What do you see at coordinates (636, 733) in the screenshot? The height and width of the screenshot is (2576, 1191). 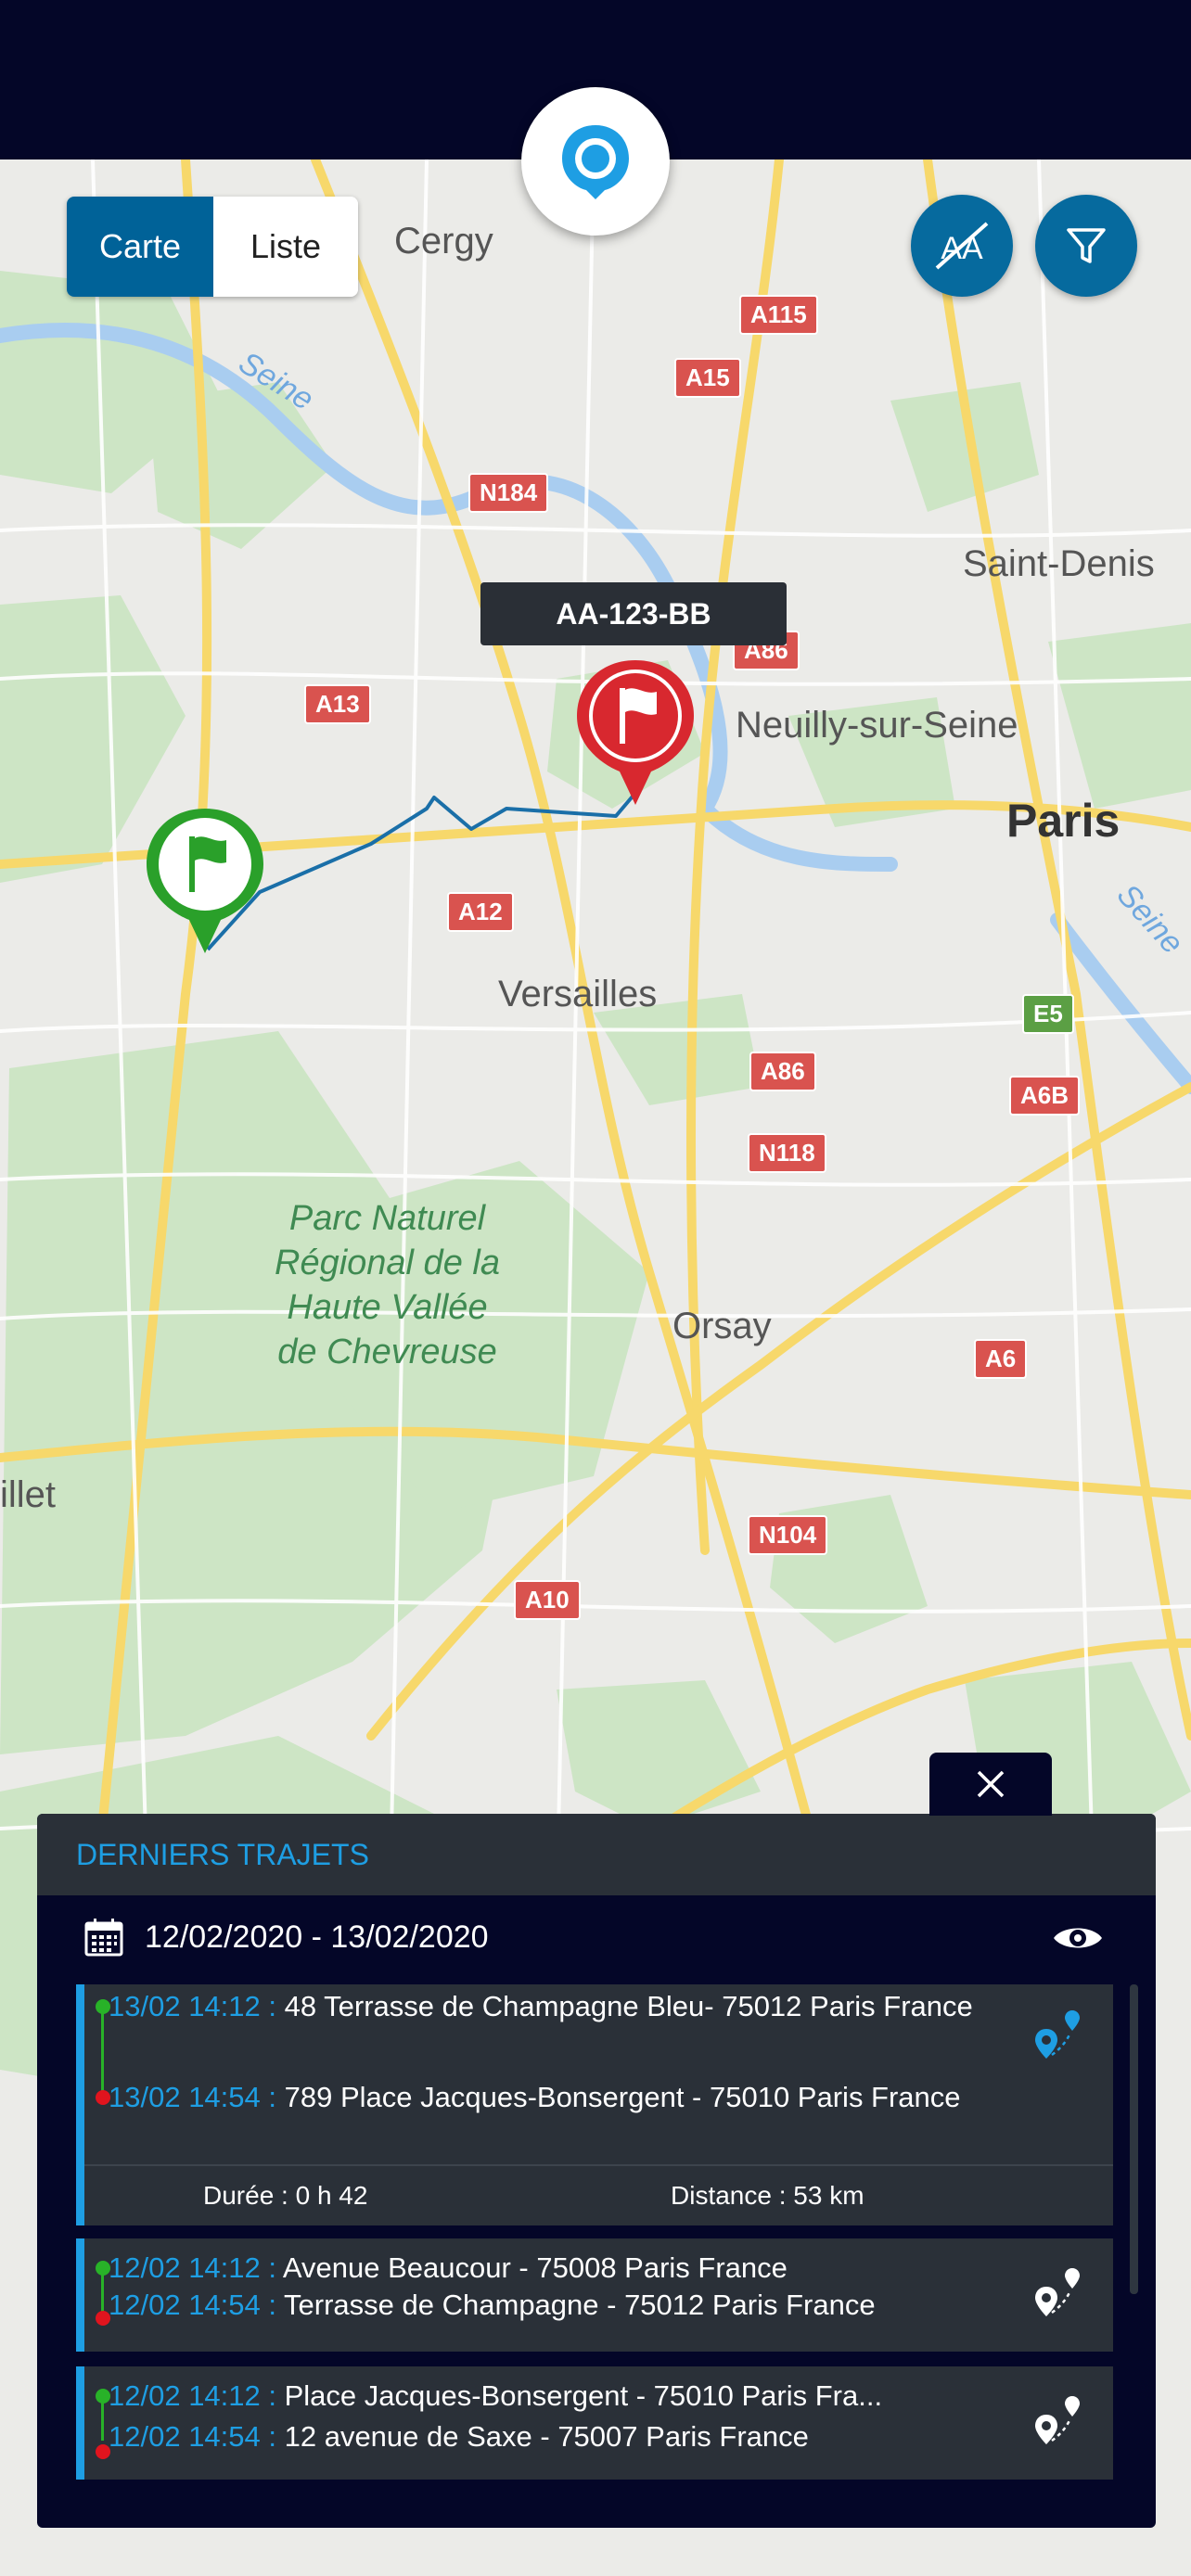 I see `end-flag-icon` at bounding box center [636, 733].